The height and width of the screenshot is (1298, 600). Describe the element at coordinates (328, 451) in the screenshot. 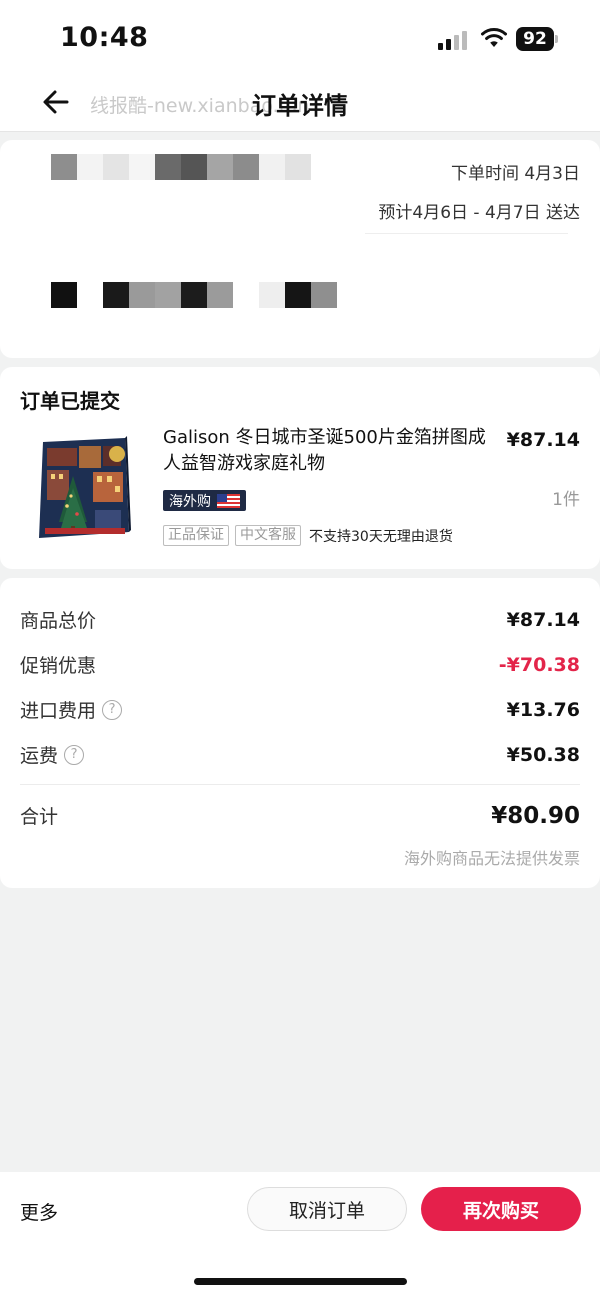

I see `product-name: Galison 冬日城市圣诞500片金箔拼图成人益智游戏家庭礼物` at that location.